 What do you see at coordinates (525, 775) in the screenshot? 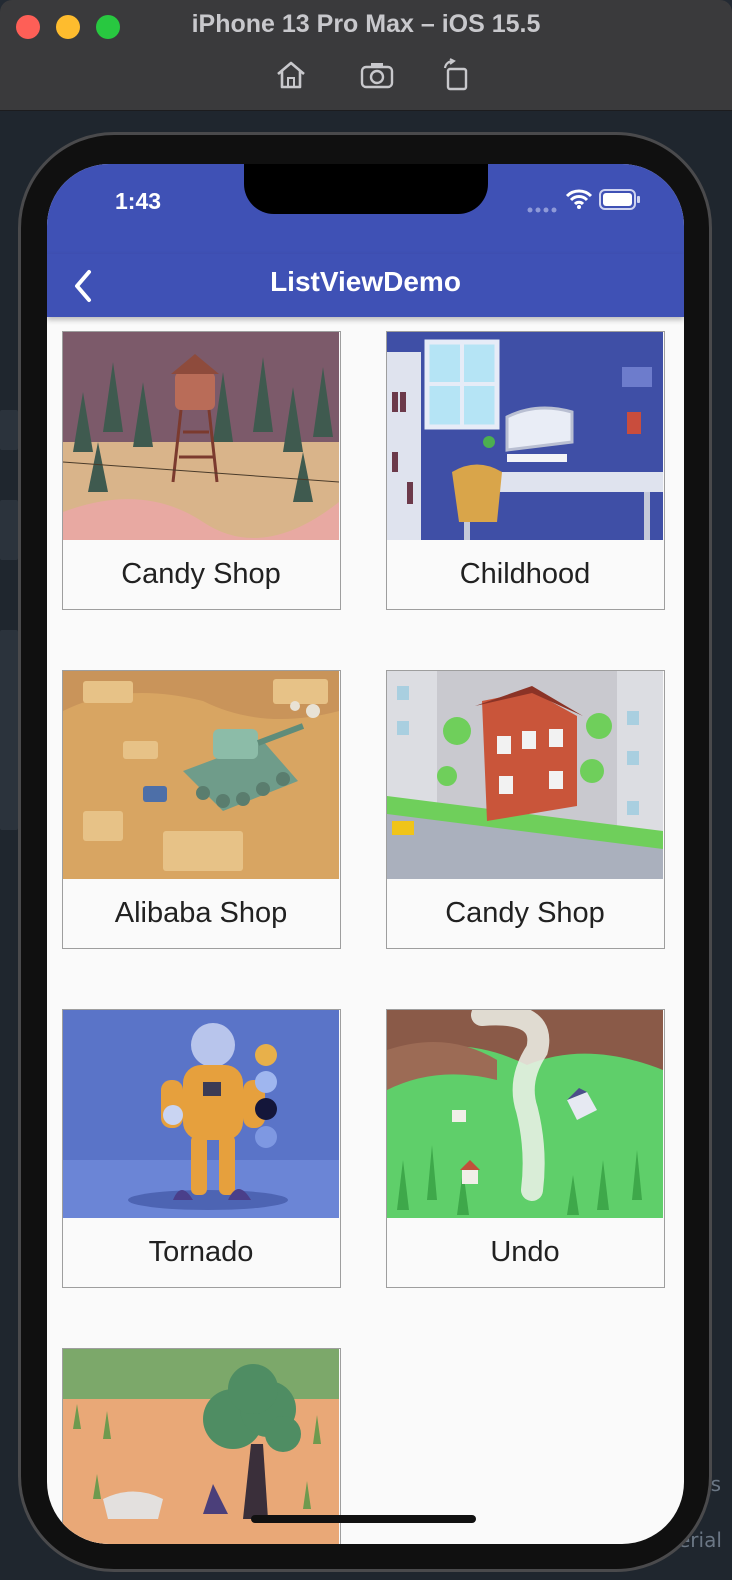
I see `card-image-red-house` at bounding box center [525, 775].